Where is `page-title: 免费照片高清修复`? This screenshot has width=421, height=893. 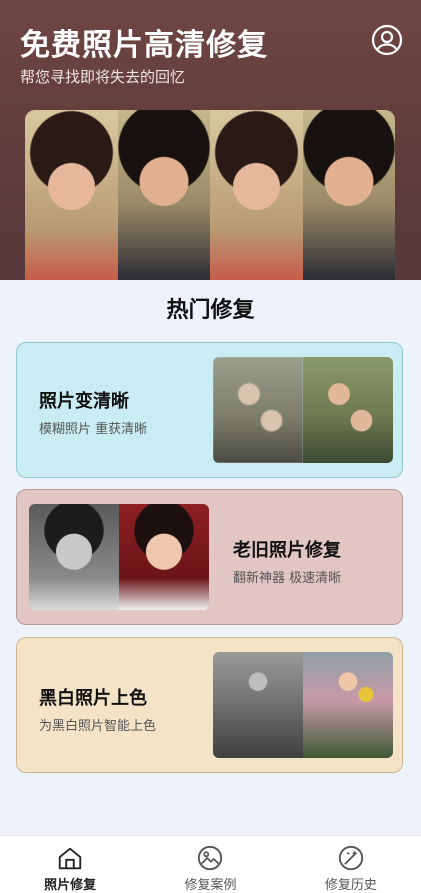
page-title: 免费照片高清修复 is located at coordinates (144, 45).